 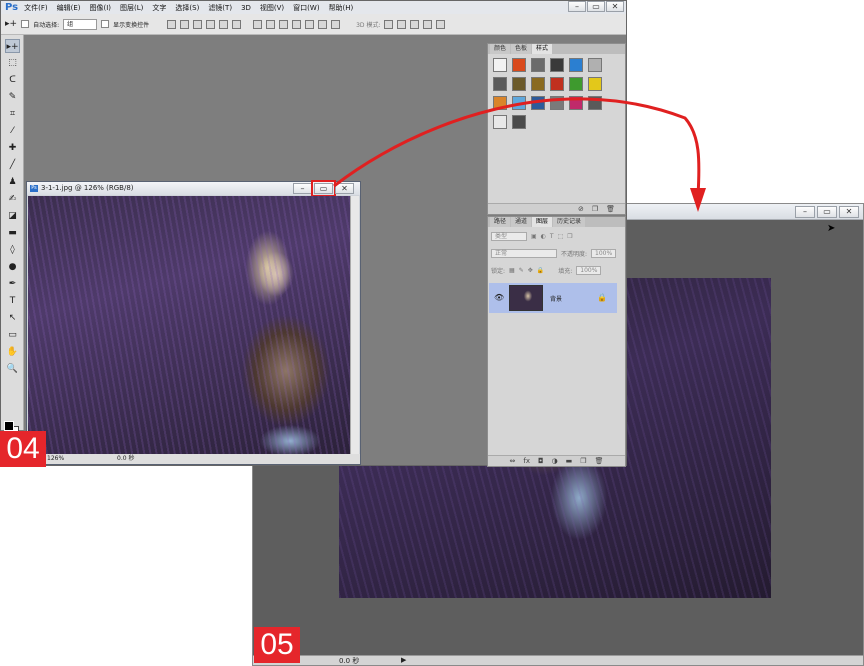 I want to click on auto-select-checkbox, so click(x=25, y=24).